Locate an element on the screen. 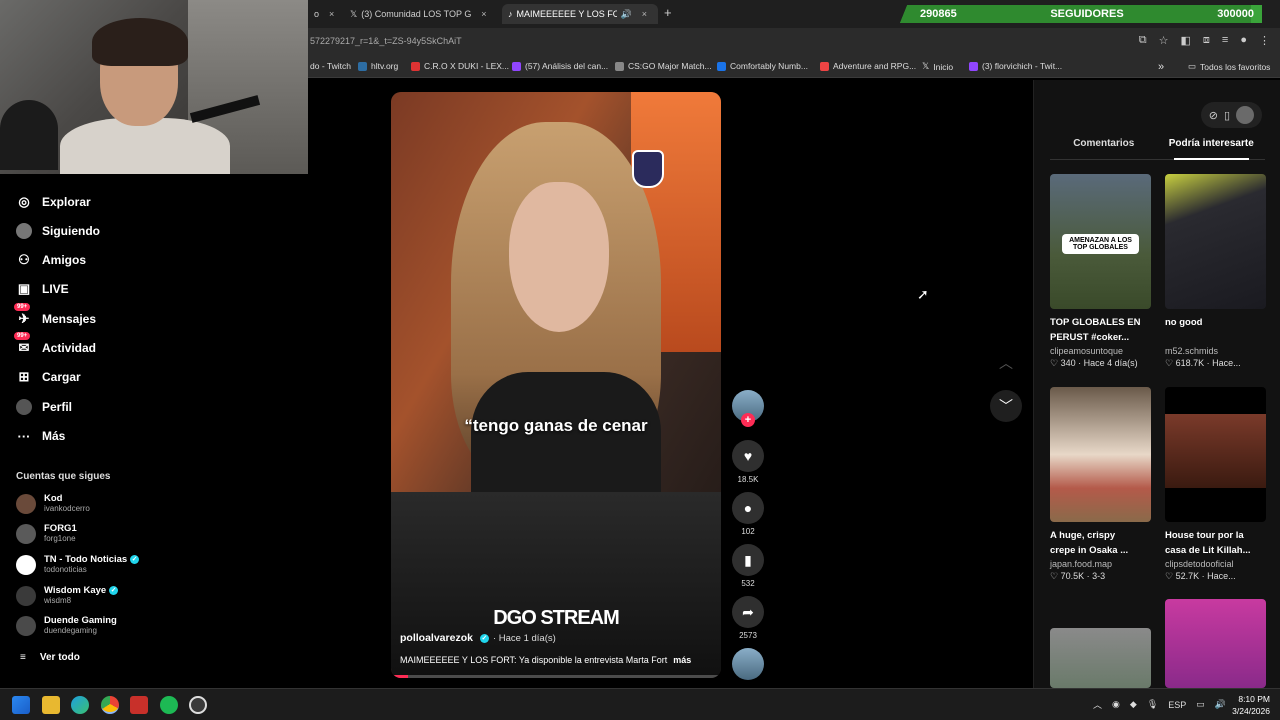 The height and width of the screenshot is (720, 1280). bookmark: hltv.org is located at coordinates (378, 66).